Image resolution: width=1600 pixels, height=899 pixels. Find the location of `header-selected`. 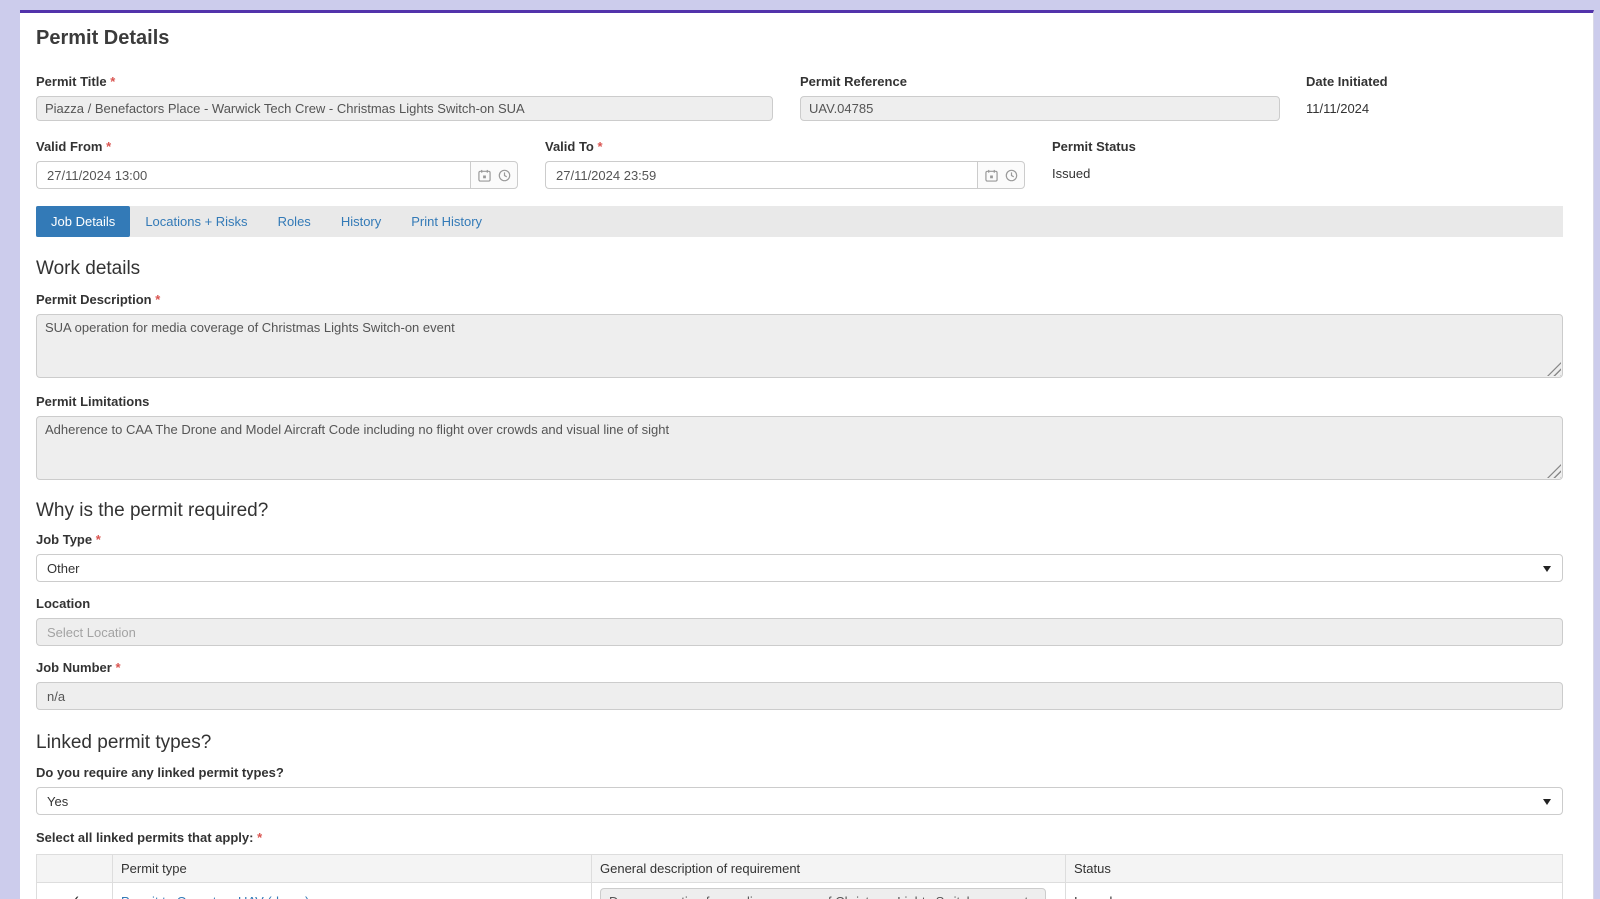

header-selected is located at coordinates (74, 868).